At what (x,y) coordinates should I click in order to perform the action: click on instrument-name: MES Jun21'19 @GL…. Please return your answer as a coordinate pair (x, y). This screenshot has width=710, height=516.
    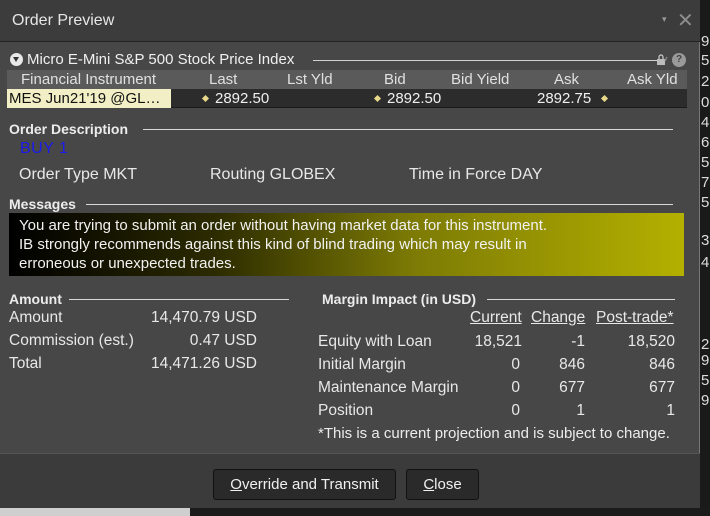
    Looking at the image, I should click on (85, 98).